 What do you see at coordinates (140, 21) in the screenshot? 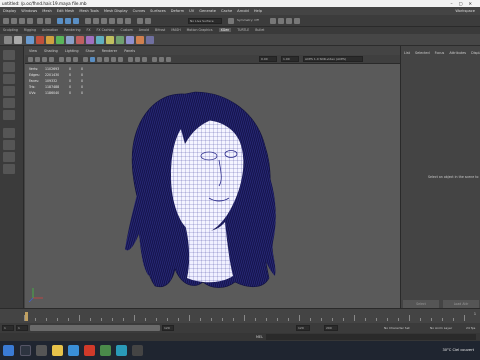
I see `history-icon` at bounding box center [140, 21].